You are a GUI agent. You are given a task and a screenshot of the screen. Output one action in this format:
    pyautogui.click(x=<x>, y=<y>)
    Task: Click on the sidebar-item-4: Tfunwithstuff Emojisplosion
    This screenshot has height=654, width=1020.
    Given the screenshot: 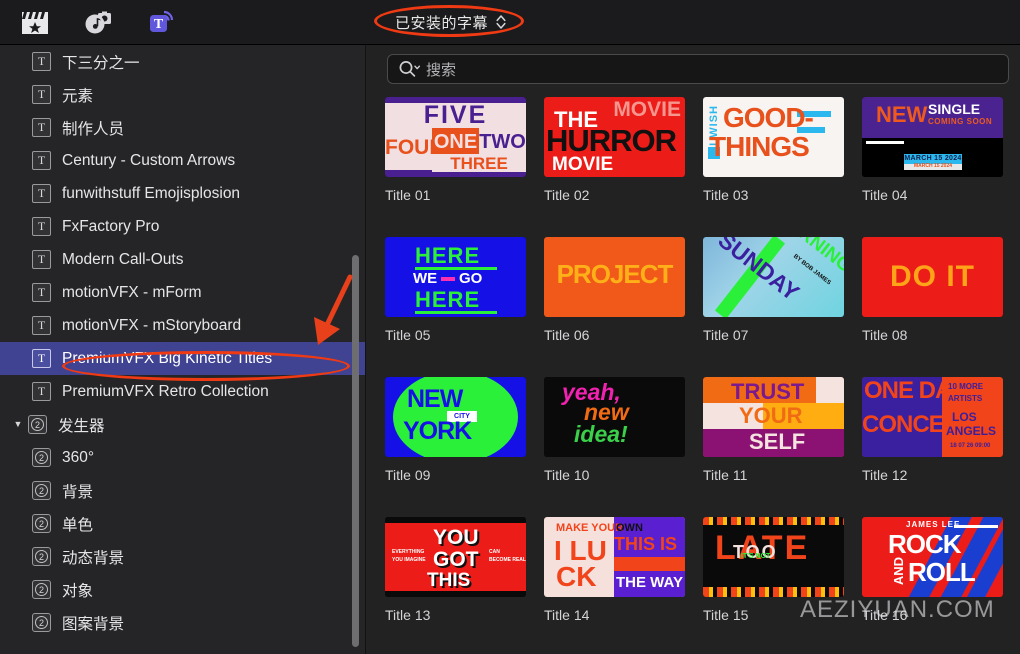 What is the action you would take?
    pyautogui.click(x=182, y=193)
    